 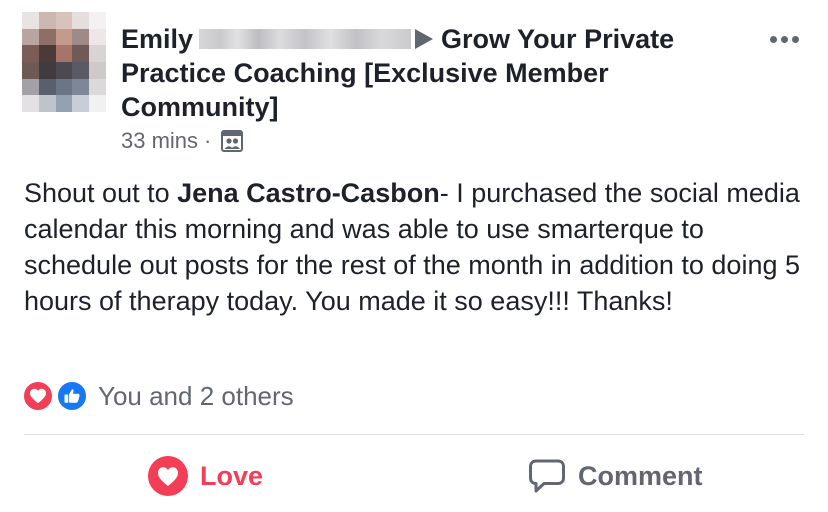 I want to click on comment-button-label: Comment, so click(x=640, y=475).